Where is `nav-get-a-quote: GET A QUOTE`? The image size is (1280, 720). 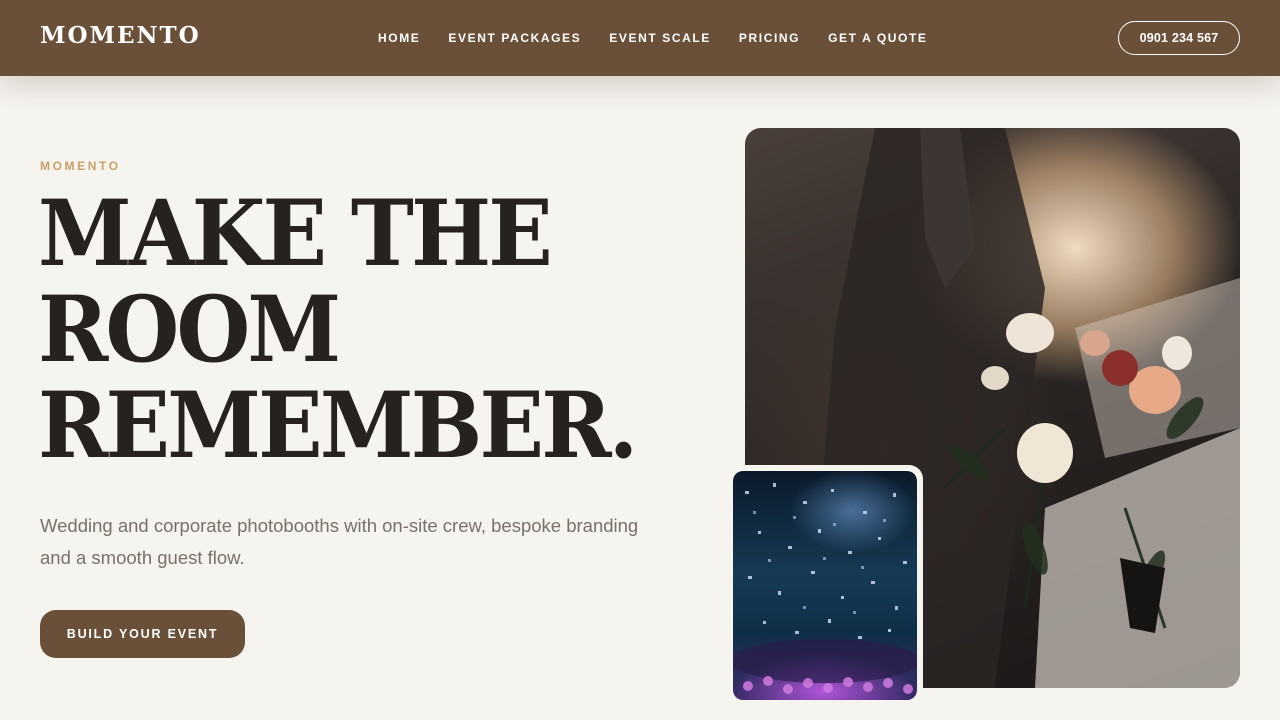
nav-get-a-quote: GET A QUOTE is located at coordinates (877, 38).